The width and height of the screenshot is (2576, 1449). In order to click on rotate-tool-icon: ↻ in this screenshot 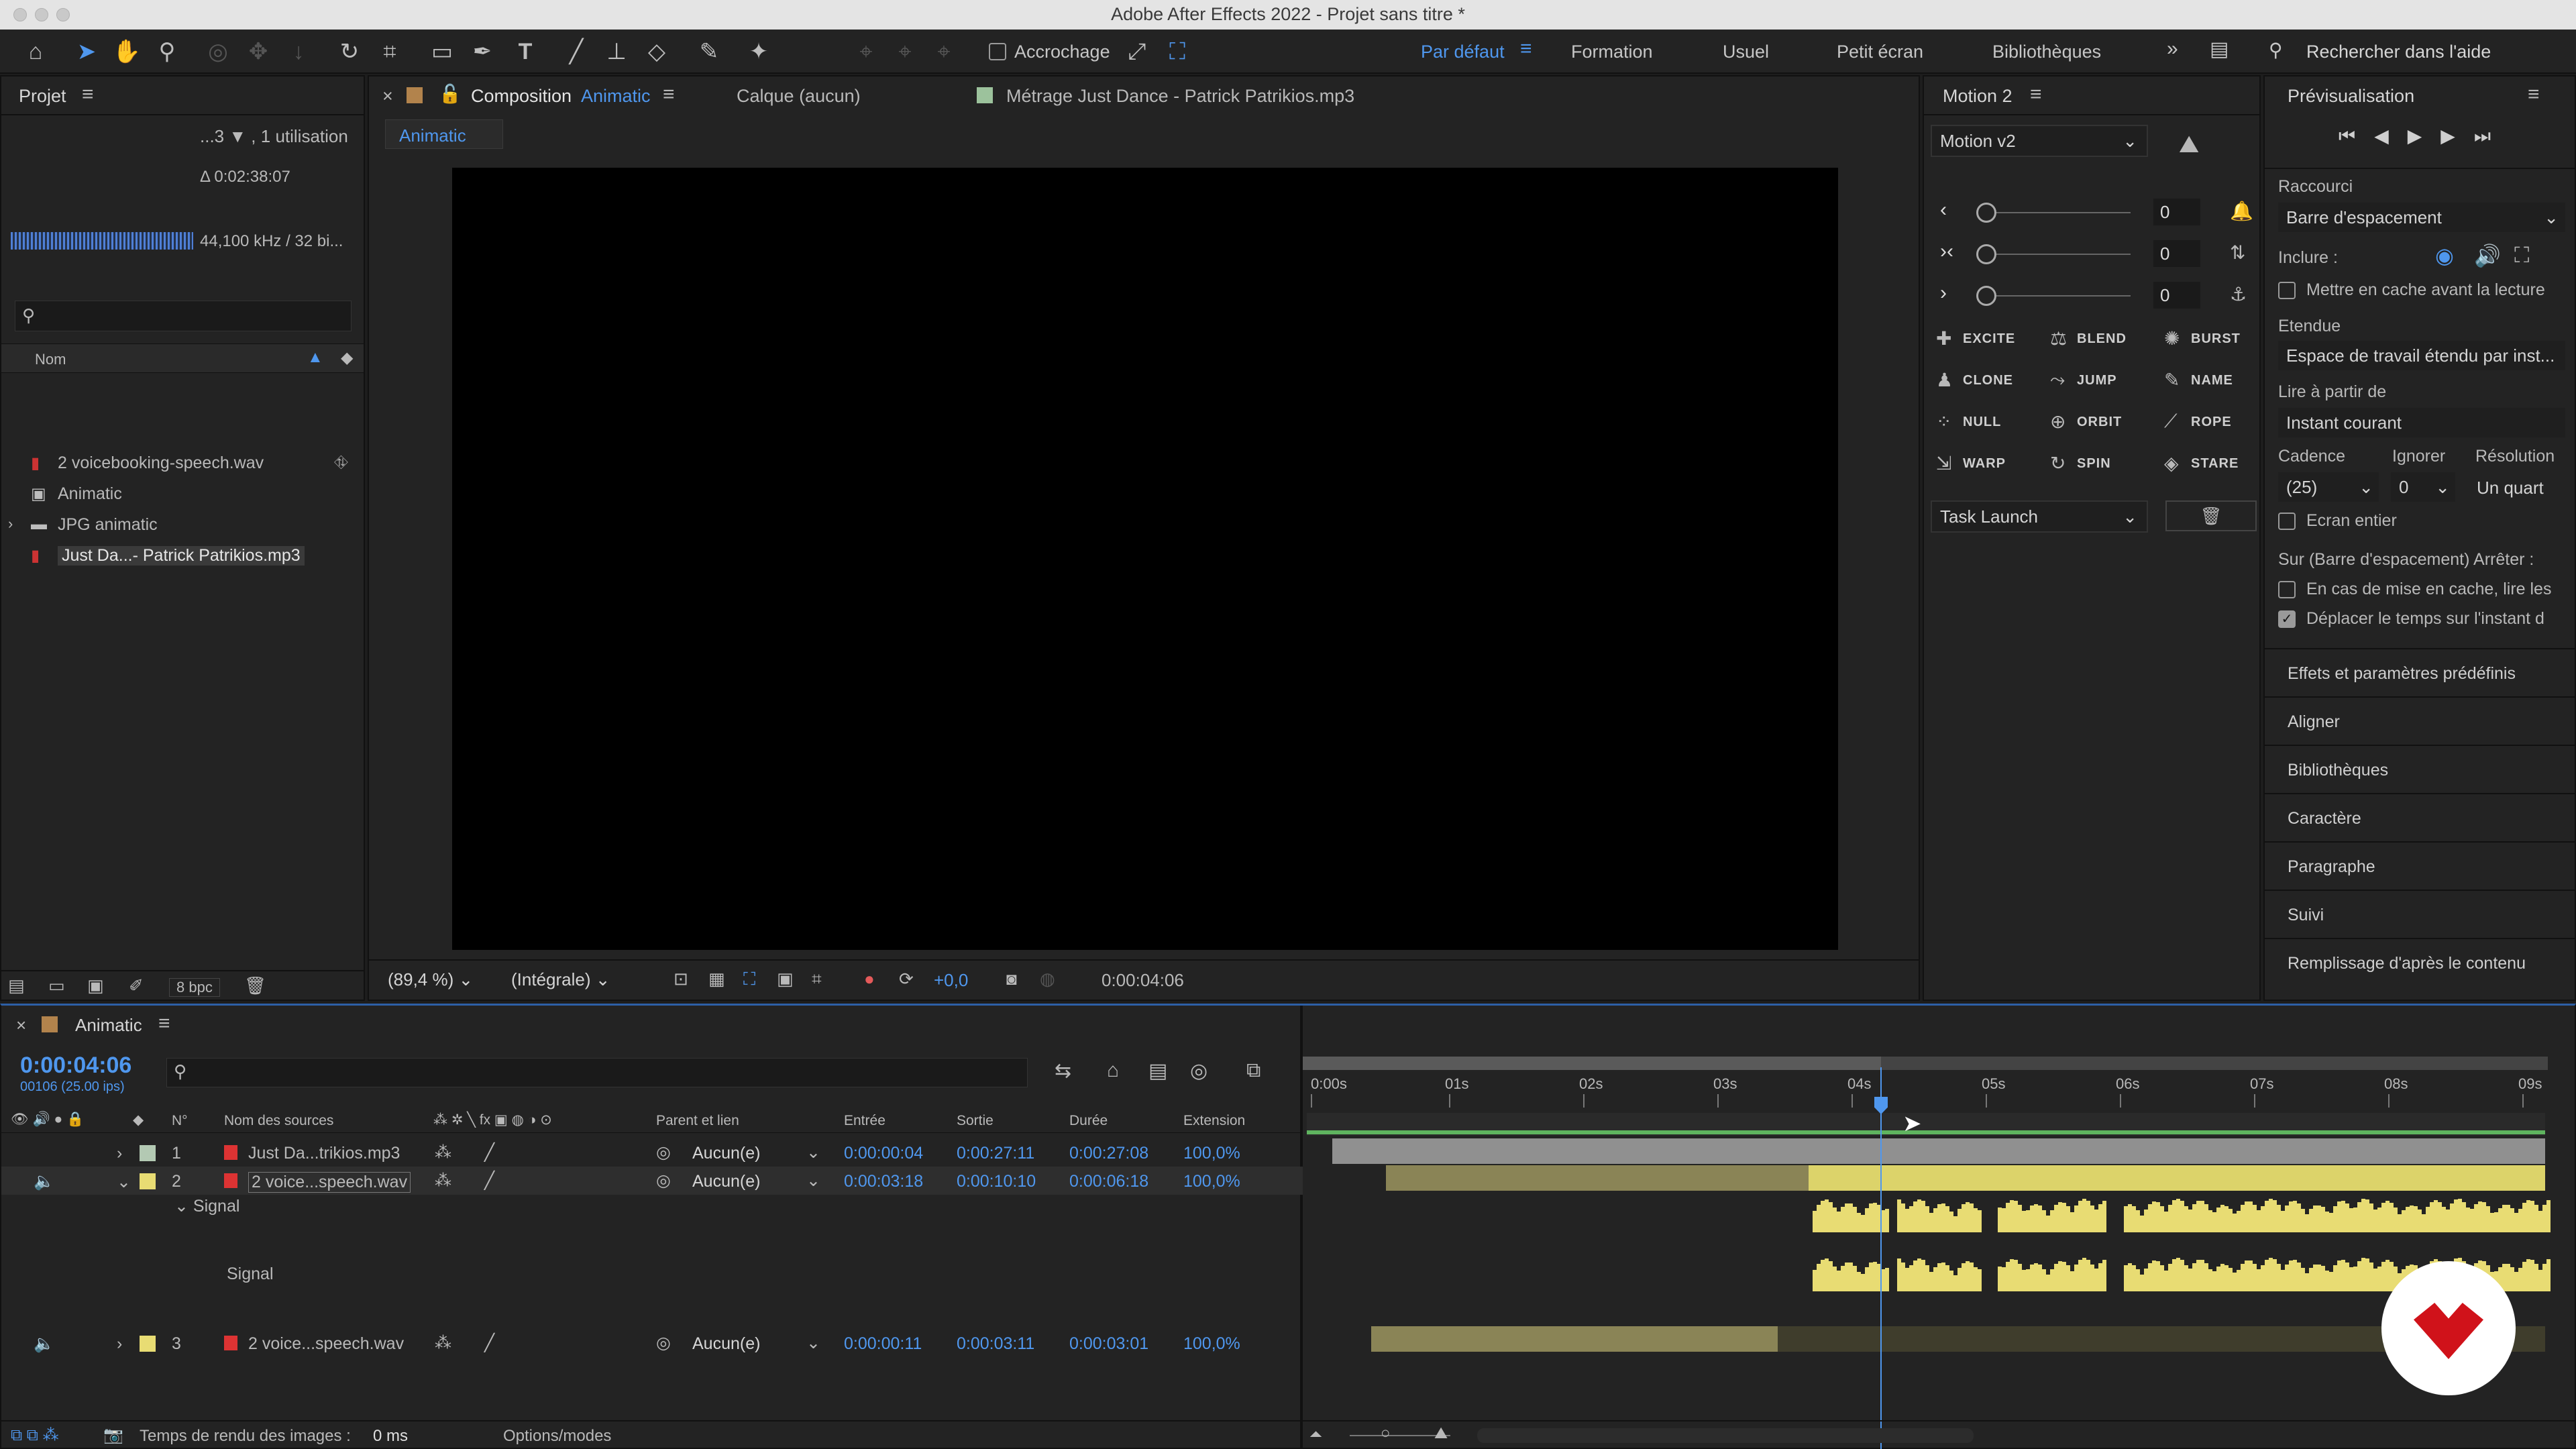, I will do `click(349, 51)`.